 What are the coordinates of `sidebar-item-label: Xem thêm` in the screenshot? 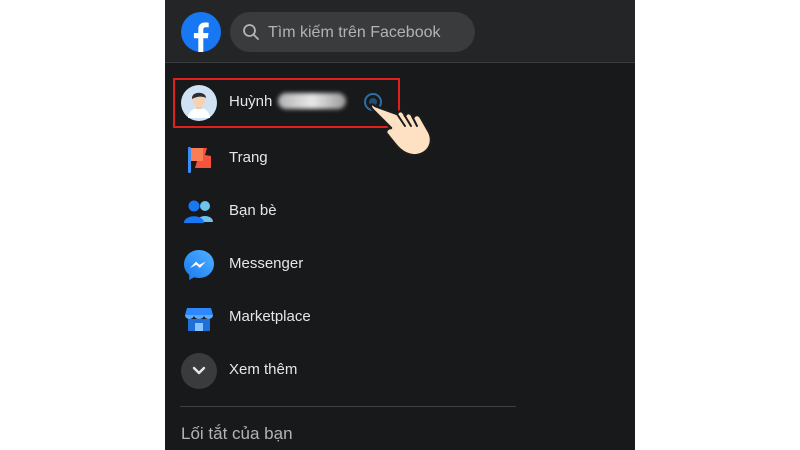 It's located at (263, 369).